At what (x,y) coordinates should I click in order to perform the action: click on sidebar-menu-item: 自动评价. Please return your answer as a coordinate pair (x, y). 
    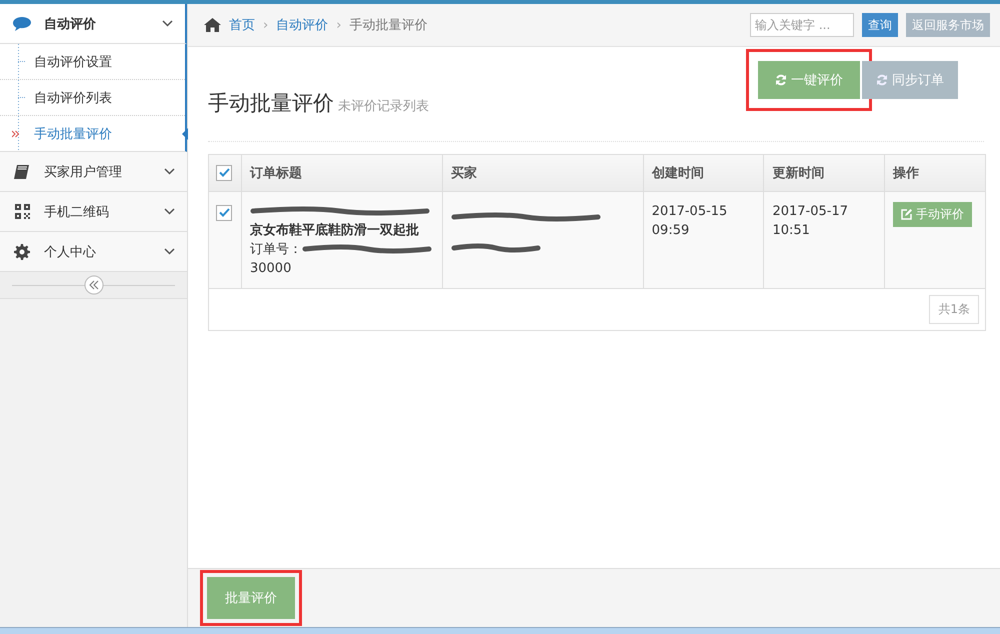
    Looking at the image, I should click on (93, 24).